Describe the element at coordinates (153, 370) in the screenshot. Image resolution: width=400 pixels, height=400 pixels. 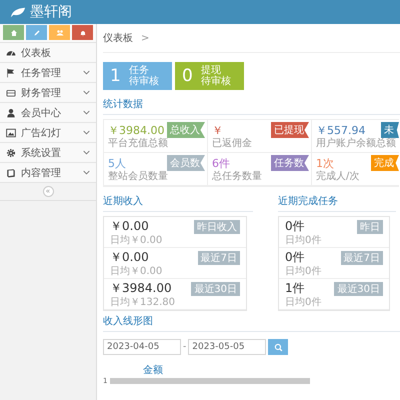
I see `chart-legend: 金额` at that location.